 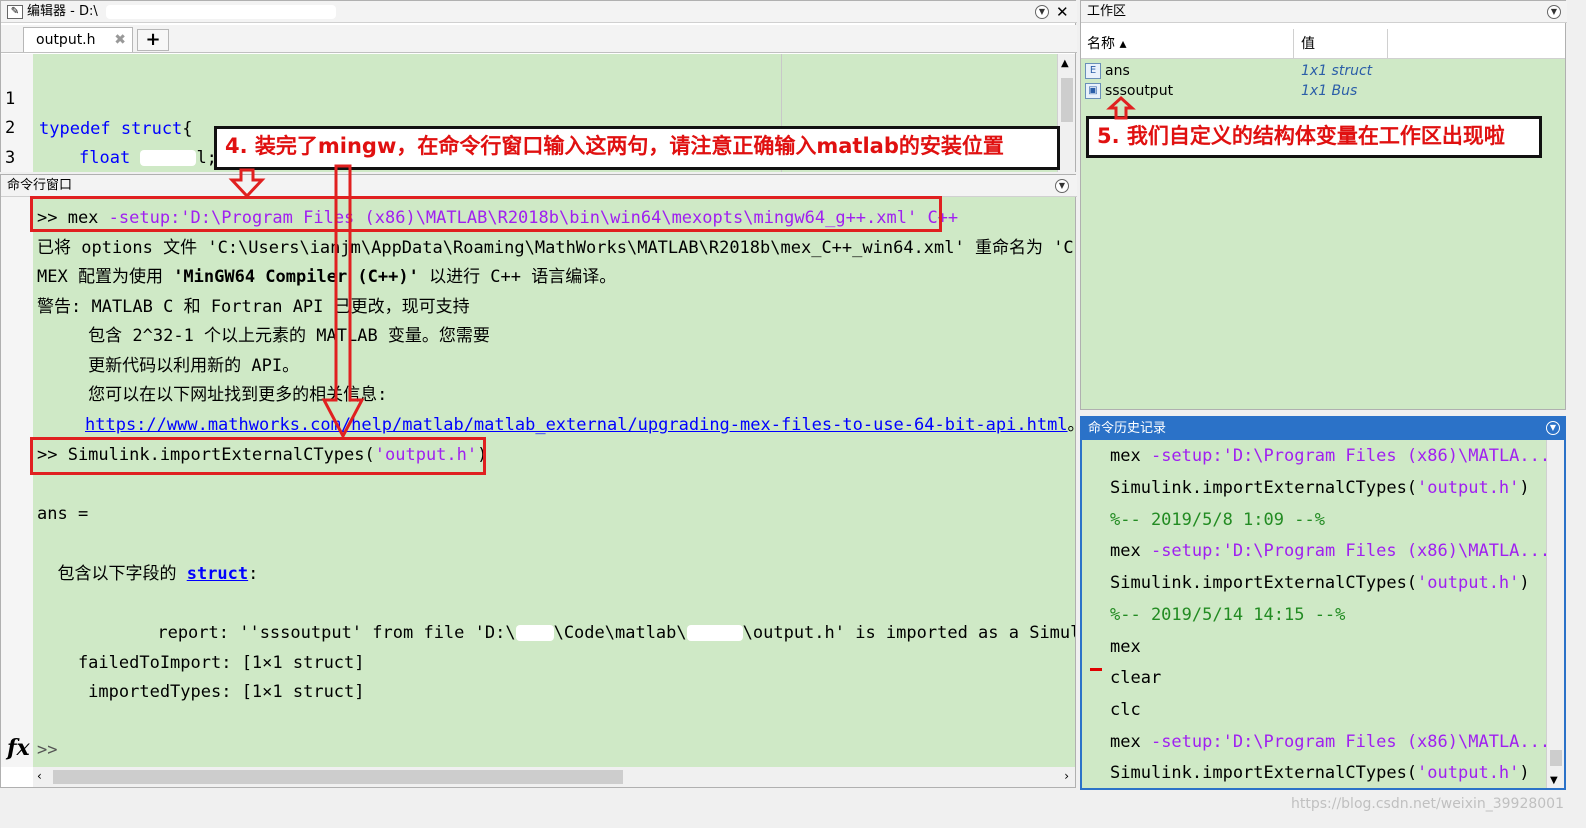 What do you see at coordinates (187, 129) in the screenshot?
I see `code-text: {` at bounding box center [187, 129].